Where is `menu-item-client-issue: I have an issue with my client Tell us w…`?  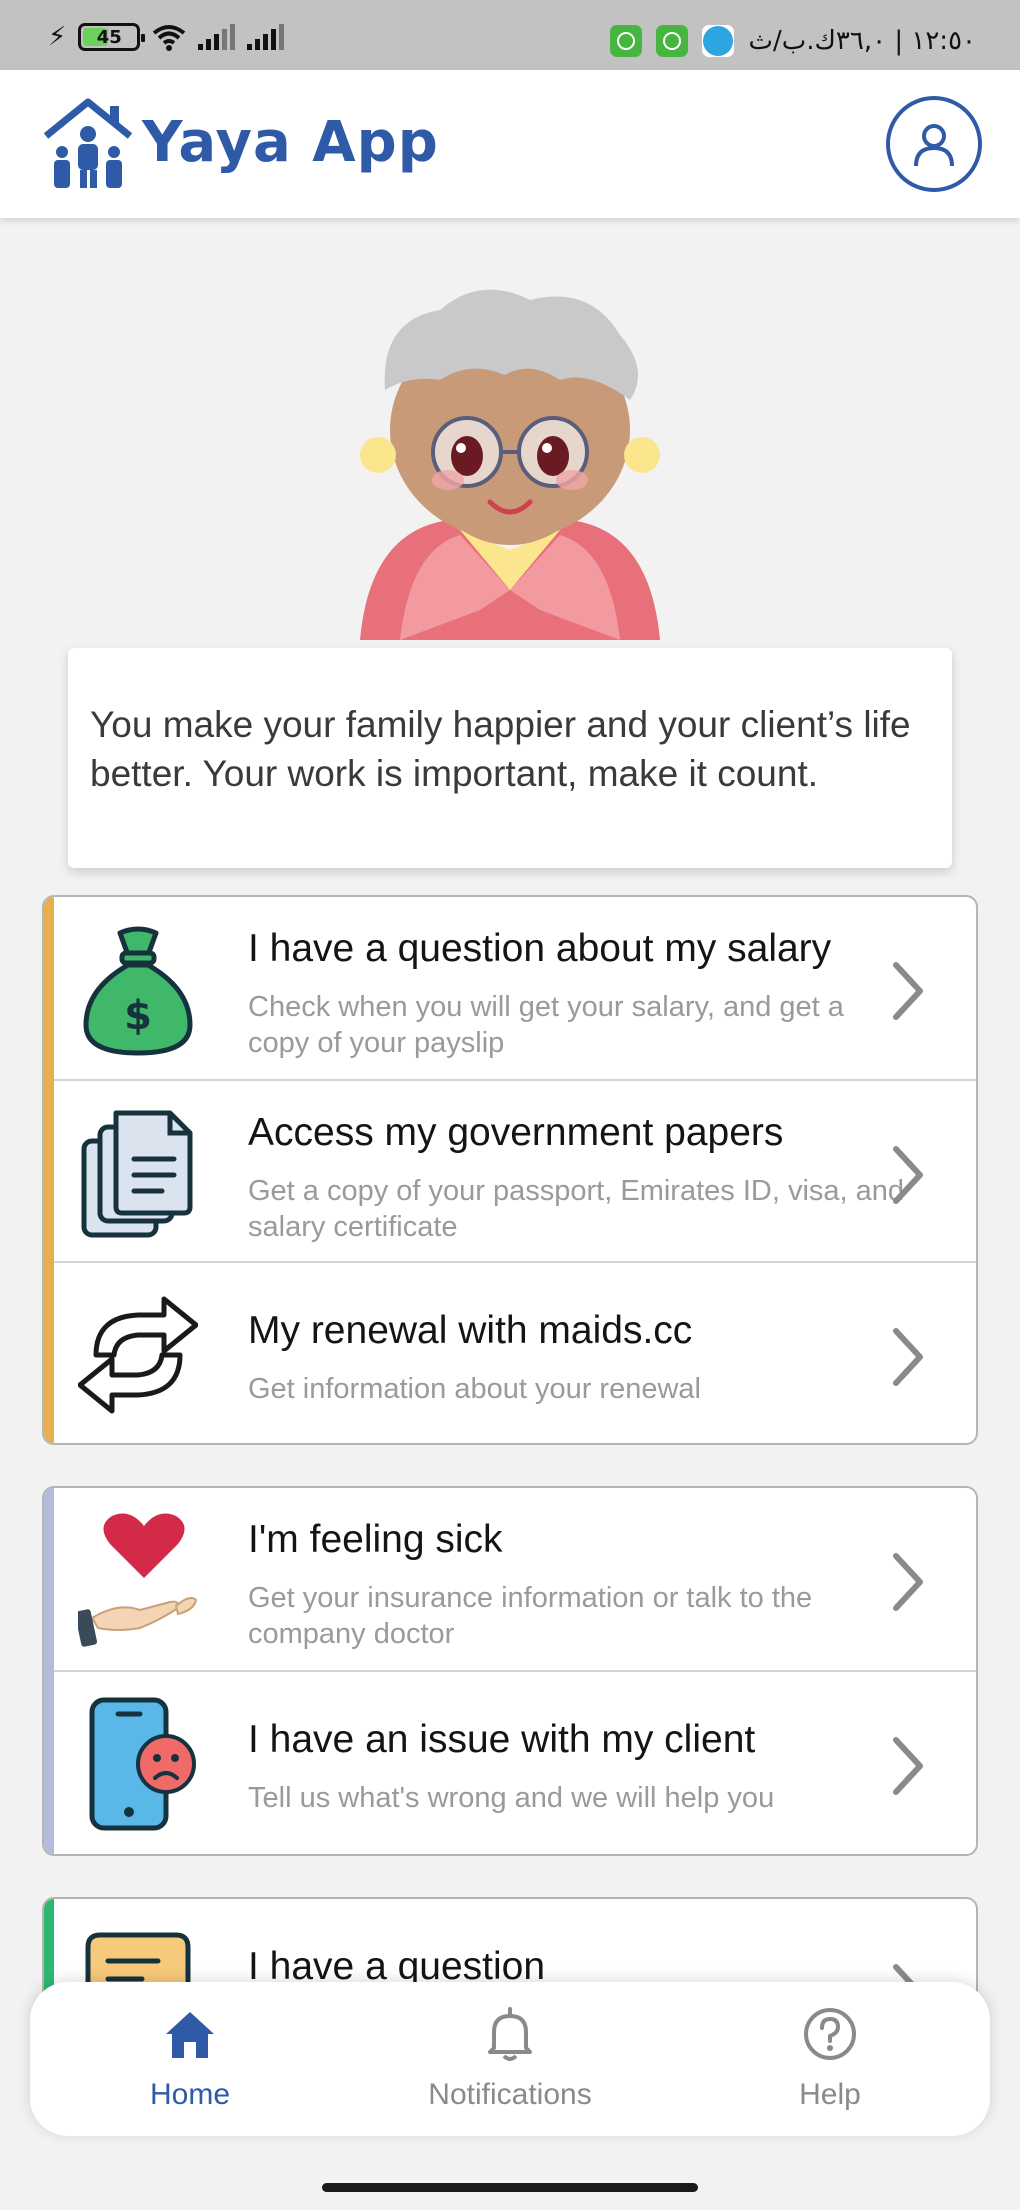 menu-item-client-issue: I have an issue with my client Tell us w… is located at coordinates (515, 1761).